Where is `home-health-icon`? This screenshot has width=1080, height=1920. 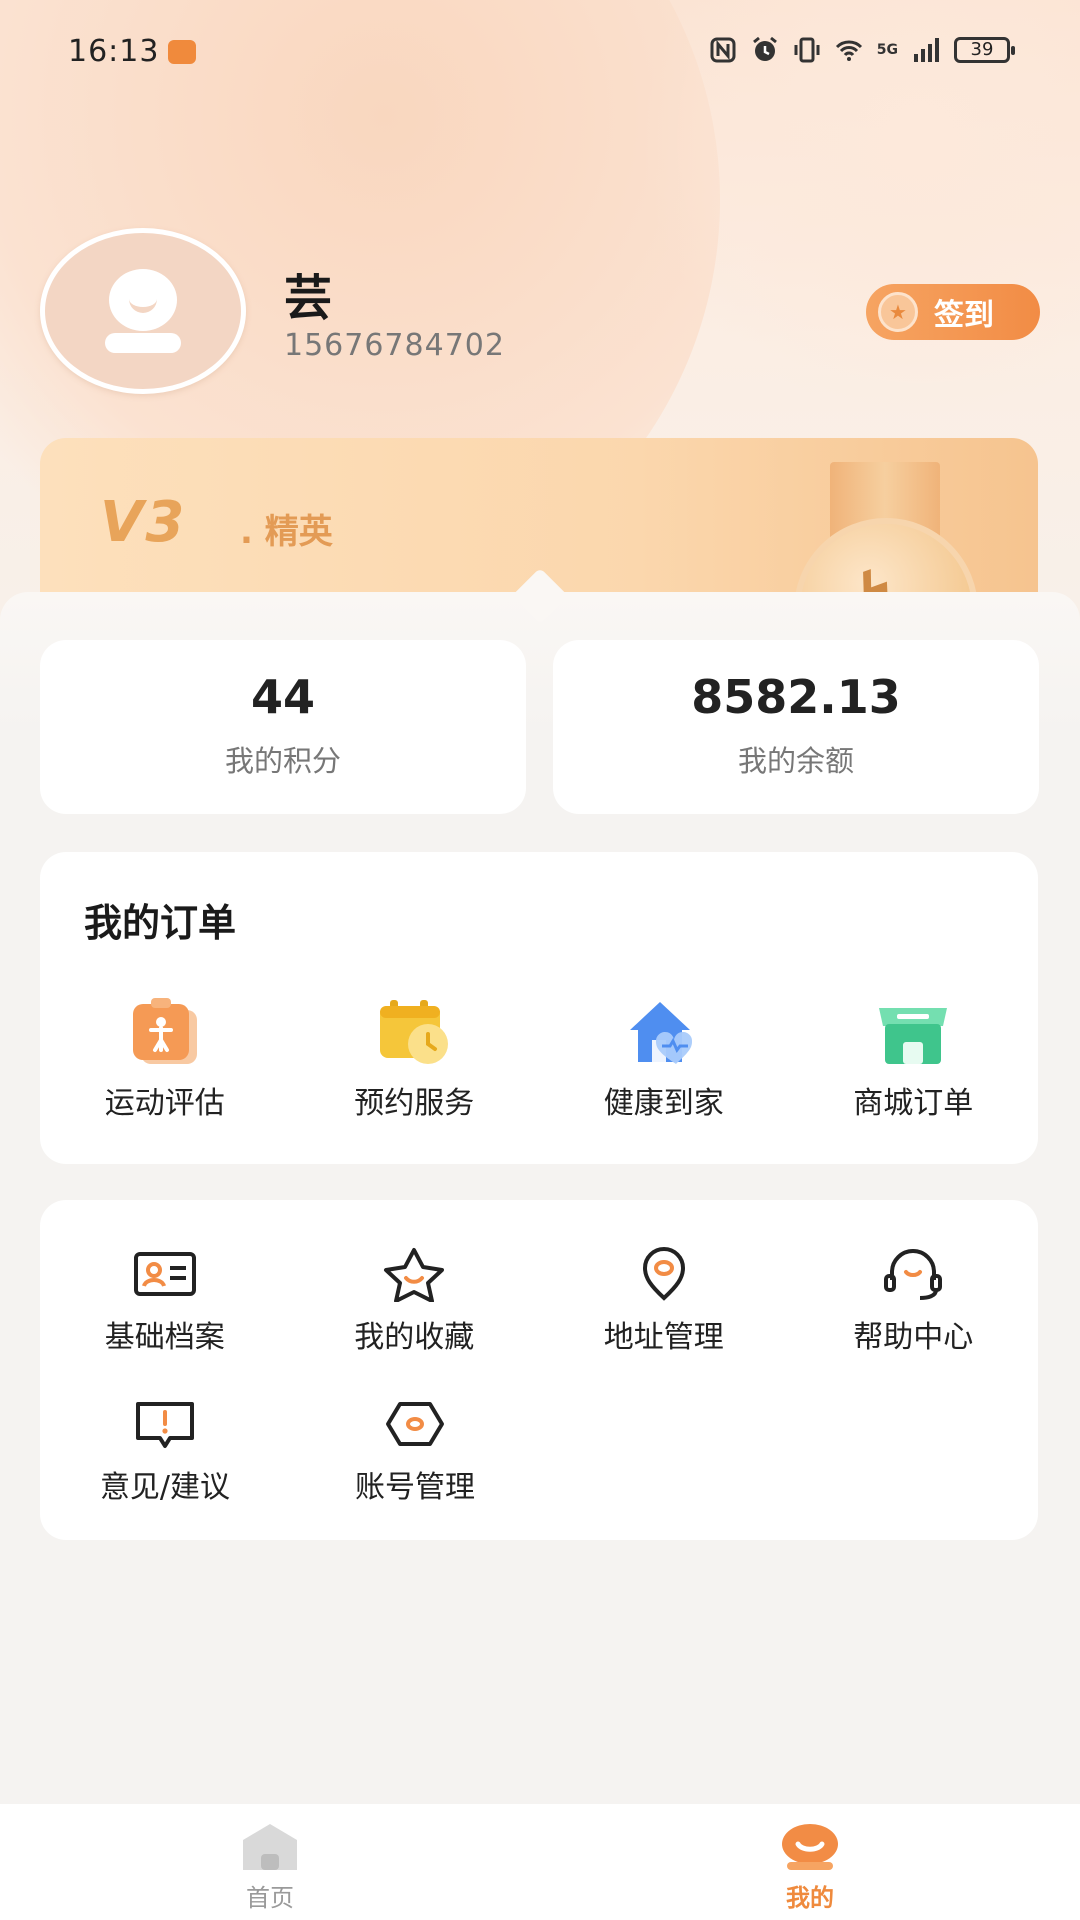
home-health-icon is located at coordinates (660, 1033).